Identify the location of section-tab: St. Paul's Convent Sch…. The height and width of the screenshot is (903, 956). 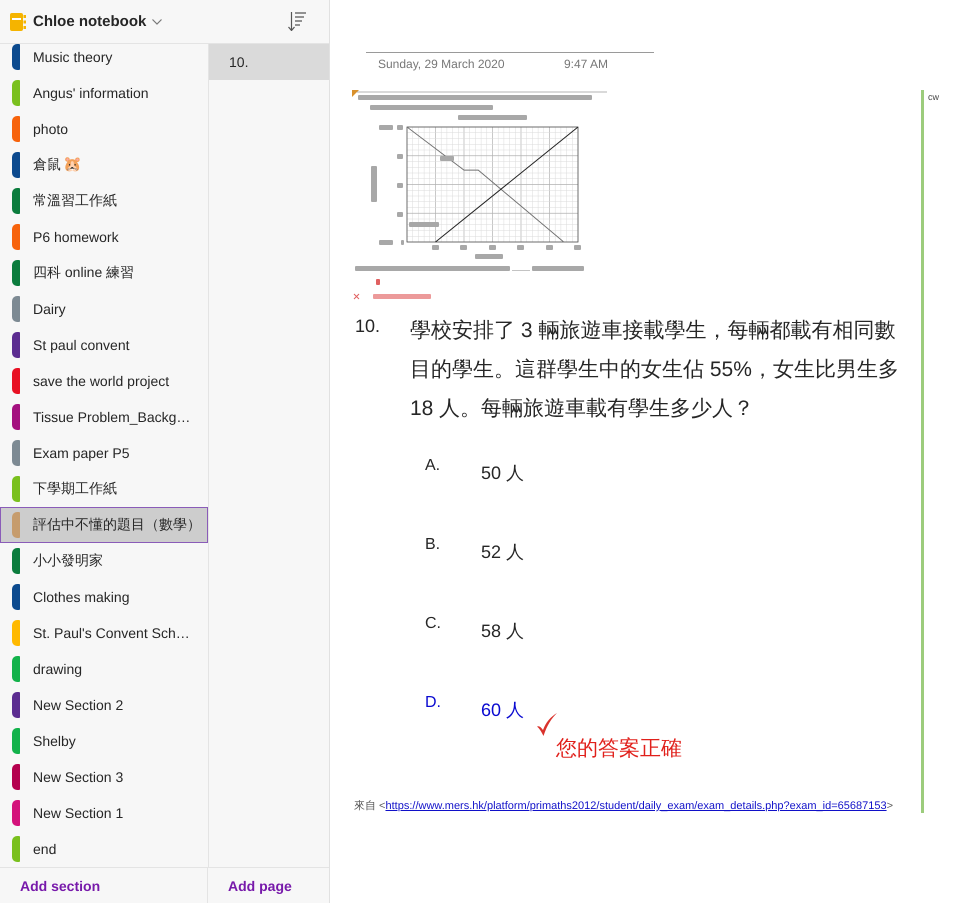
(104, 633).